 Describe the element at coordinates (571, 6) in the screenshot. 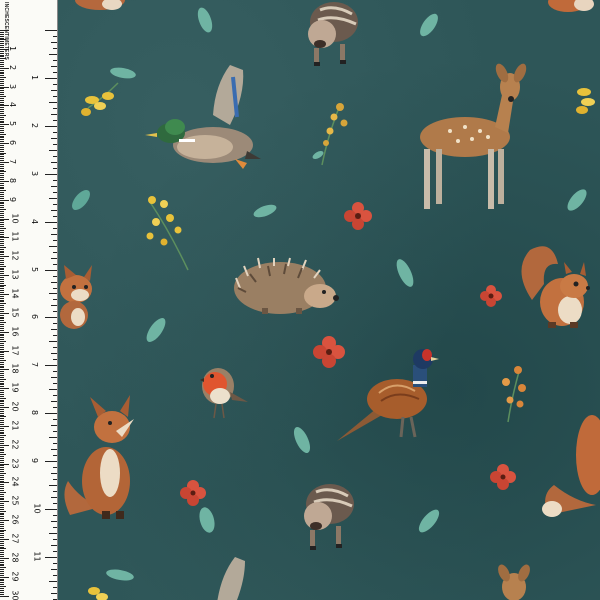

I see `fox-partial-top-right-icon` at that location.